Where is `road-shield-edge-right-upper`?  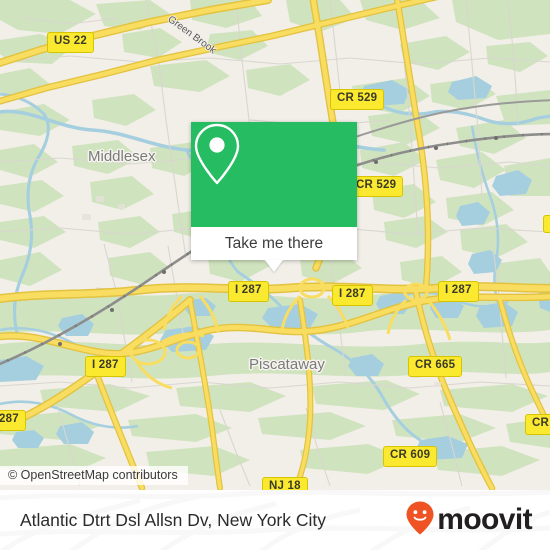
road-shield-edge-right-upper is located at coordinates (546, 224).